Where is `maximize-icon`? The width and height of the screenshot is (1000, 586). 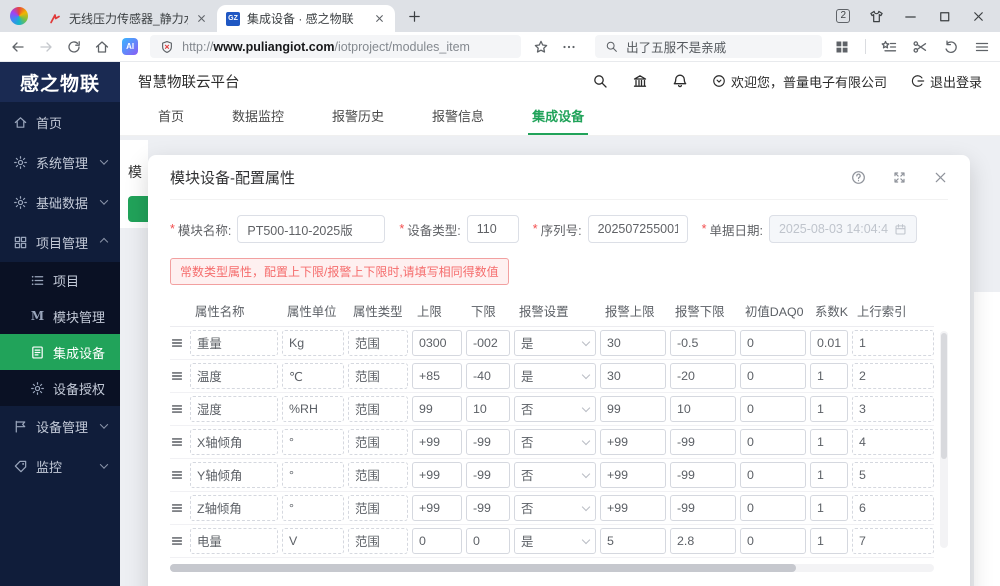
maximize-icon is located at coordinates (944, 16).